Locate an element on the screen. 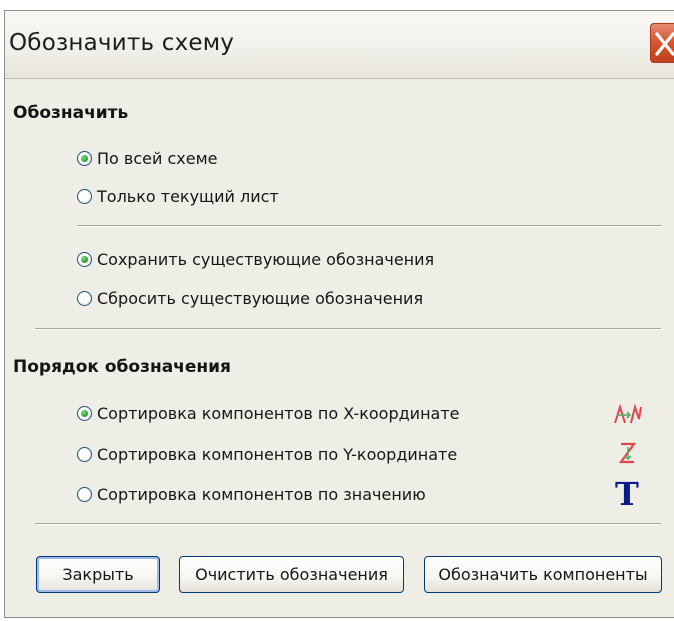  radio-reset-existing: Сбросить существующие обозначения is located at coordinates (250, 298).